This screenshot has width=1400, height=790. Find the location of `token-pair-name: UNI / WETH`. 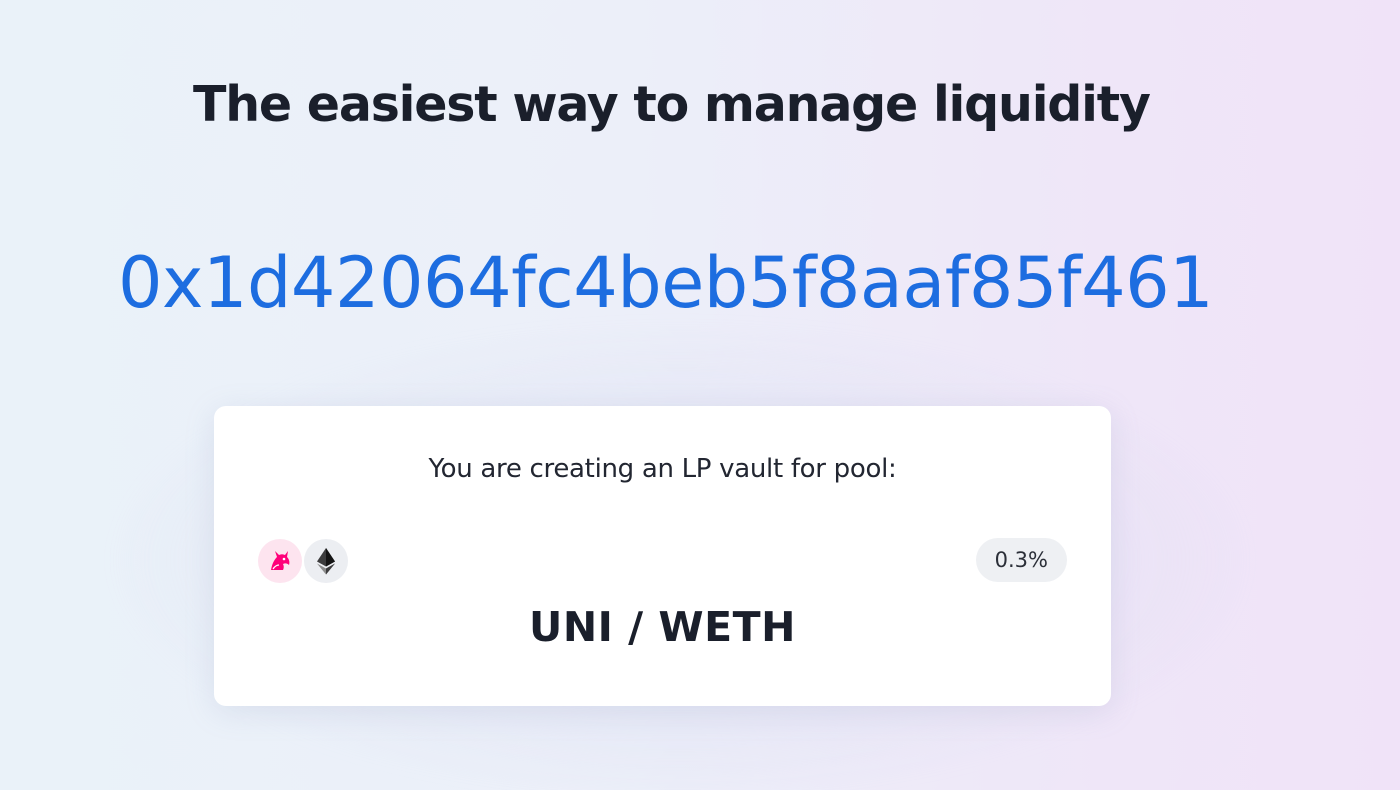

token-pair-name: UNI / WETH is located at coordinates (662, 627).